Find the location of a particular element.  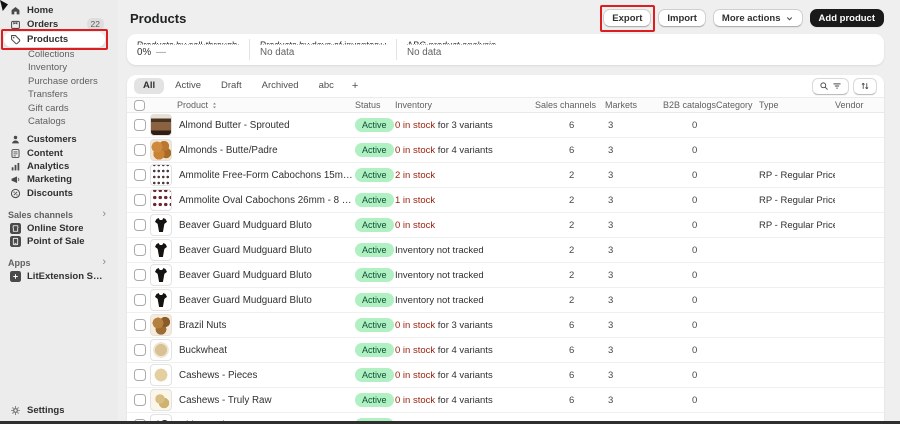

select-all-checkbox is located at coordinates (139, 105).